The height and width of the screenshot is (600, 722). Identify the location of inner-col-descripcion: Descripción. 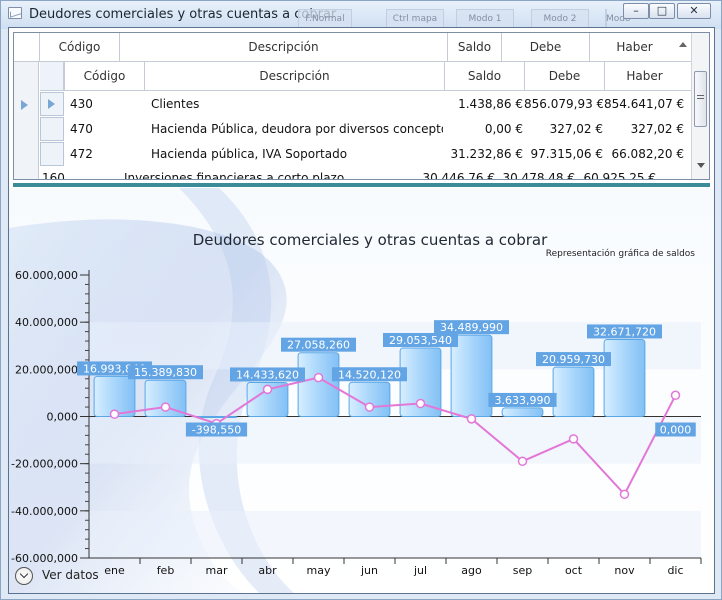
(294, 76).